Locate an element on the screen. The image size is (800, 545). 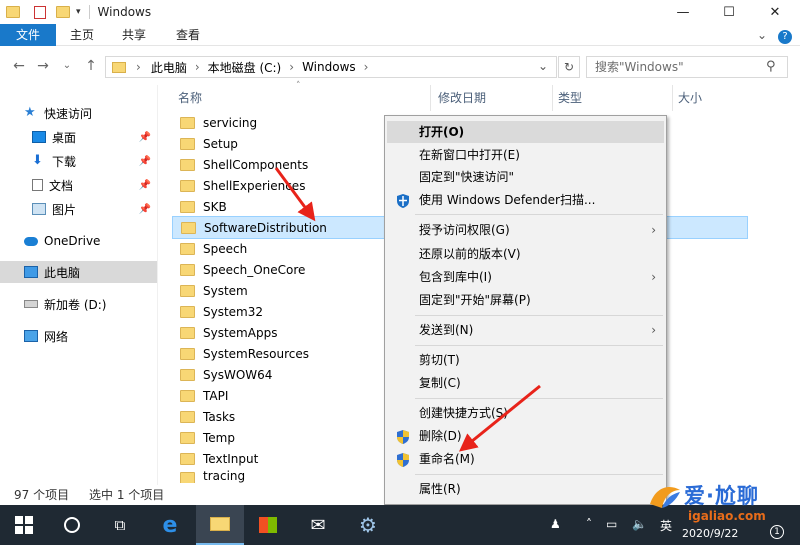
tab-share: 共享 is located at coordinates (134, 35).